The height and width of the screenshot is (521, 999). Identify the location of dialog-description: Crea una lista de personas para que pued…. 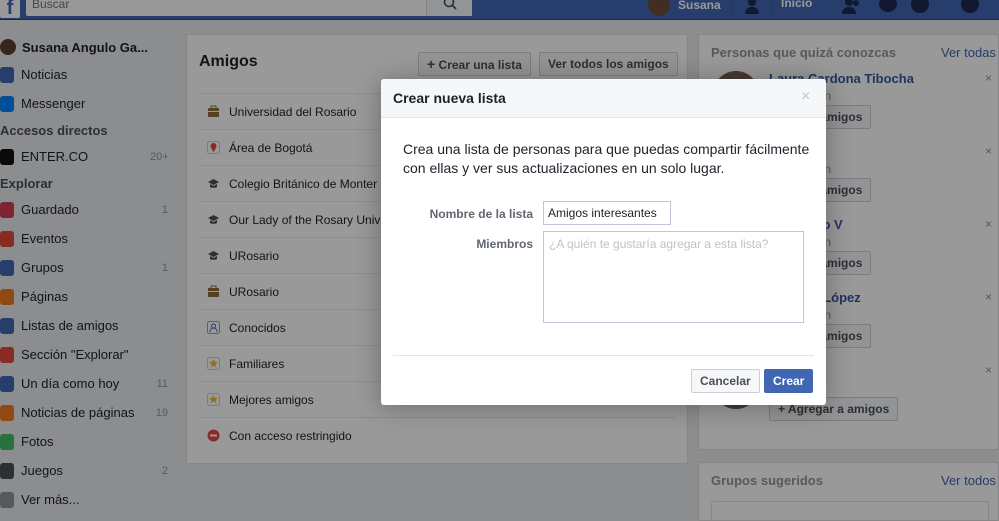
(606, 158).